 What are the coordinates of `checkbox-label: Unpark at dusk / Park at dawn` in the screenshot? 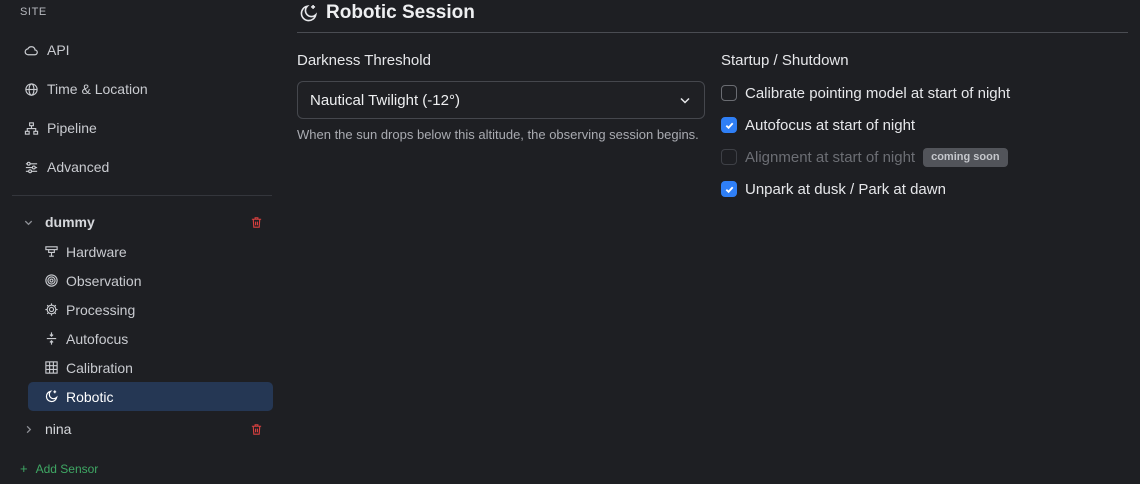 It's located at (845, 189).